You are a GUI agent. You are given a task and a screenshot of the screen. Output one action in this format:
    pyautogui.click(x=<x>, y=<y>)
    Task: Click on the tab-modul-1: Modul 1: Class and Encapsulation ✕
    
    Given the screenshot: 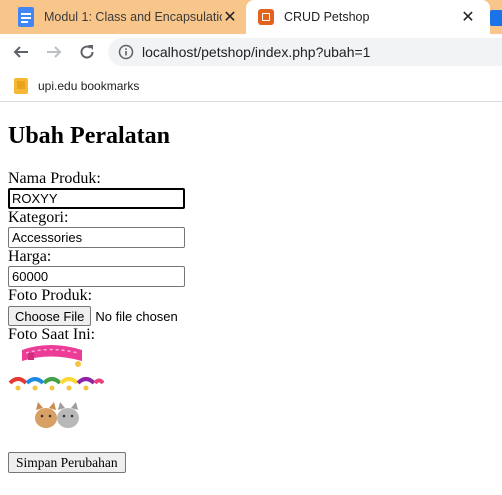 What is the action you would take?
    pyautogui.click(x=123, y=17)
    